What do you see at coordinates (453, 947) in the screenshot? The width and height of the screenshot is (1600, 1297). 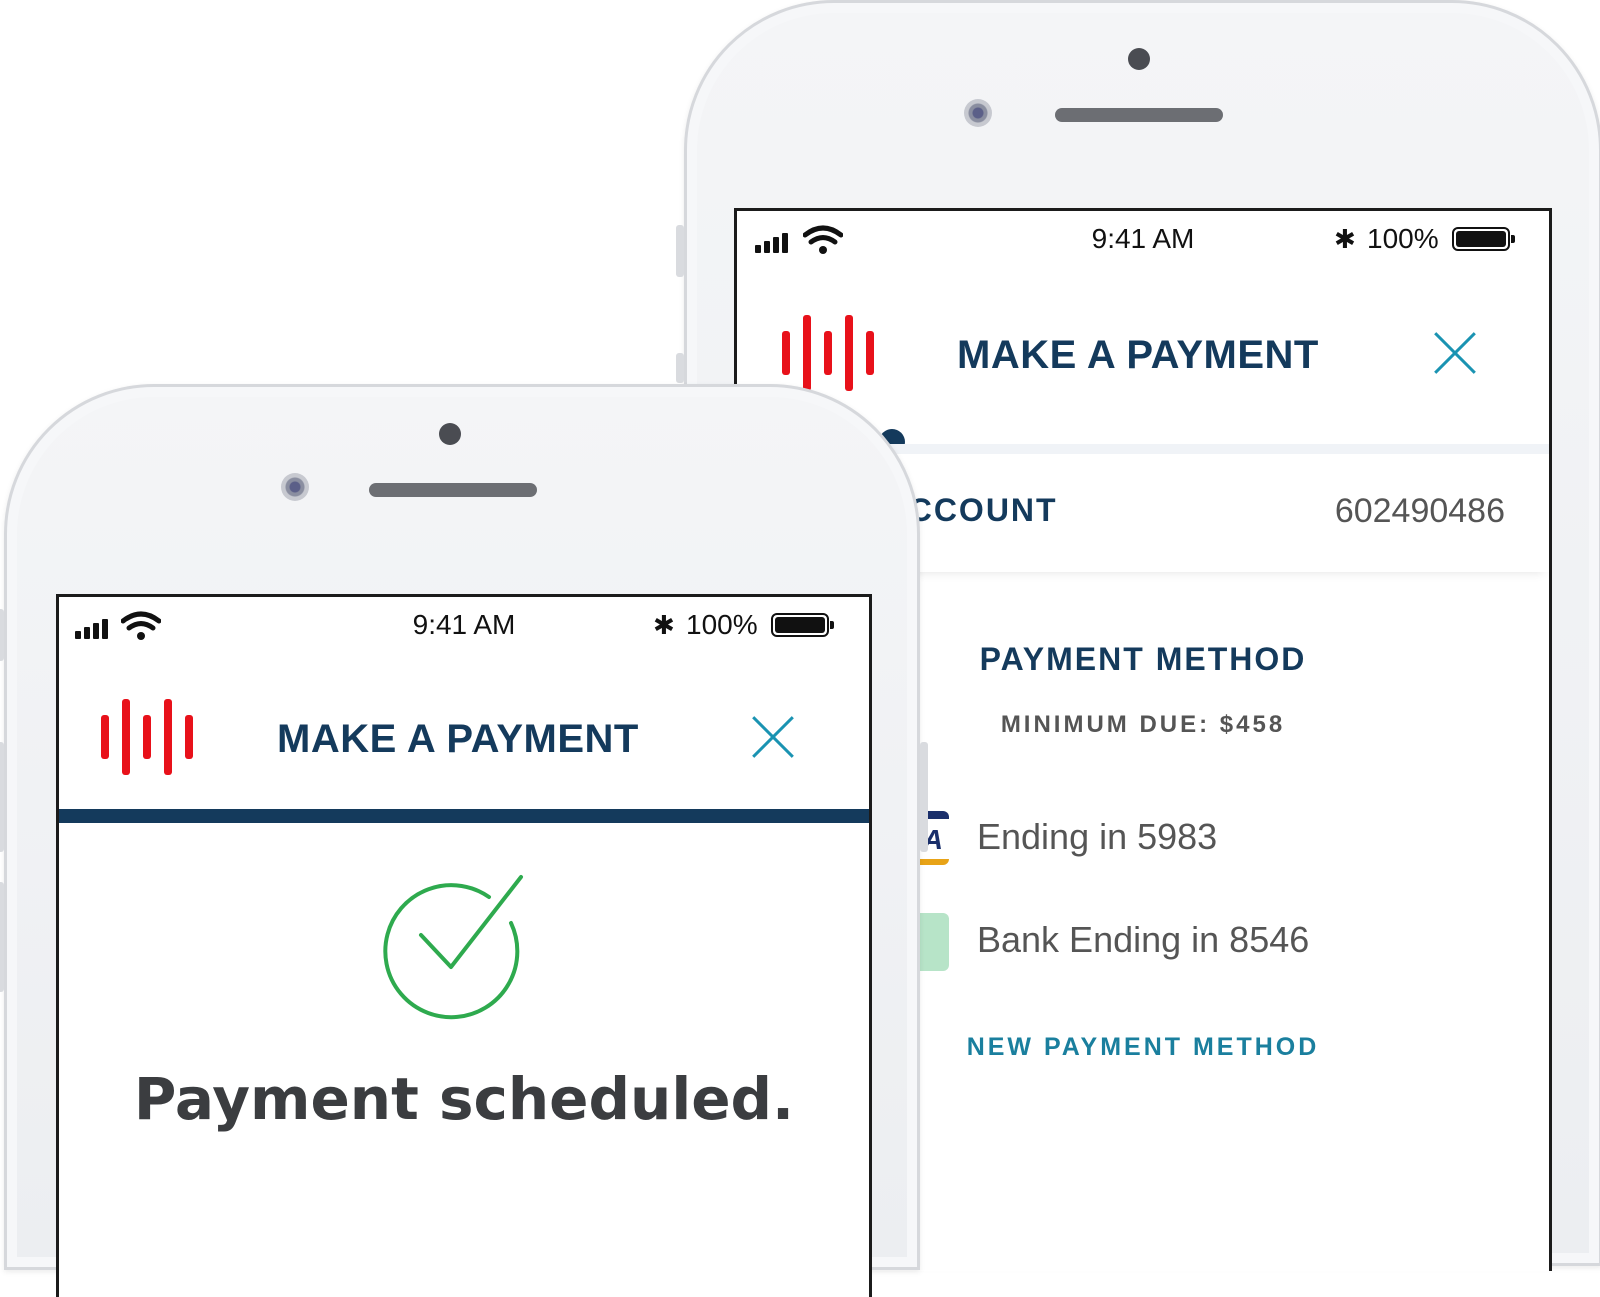 I see `check-circle-icon` at bounding box center [453, 947].